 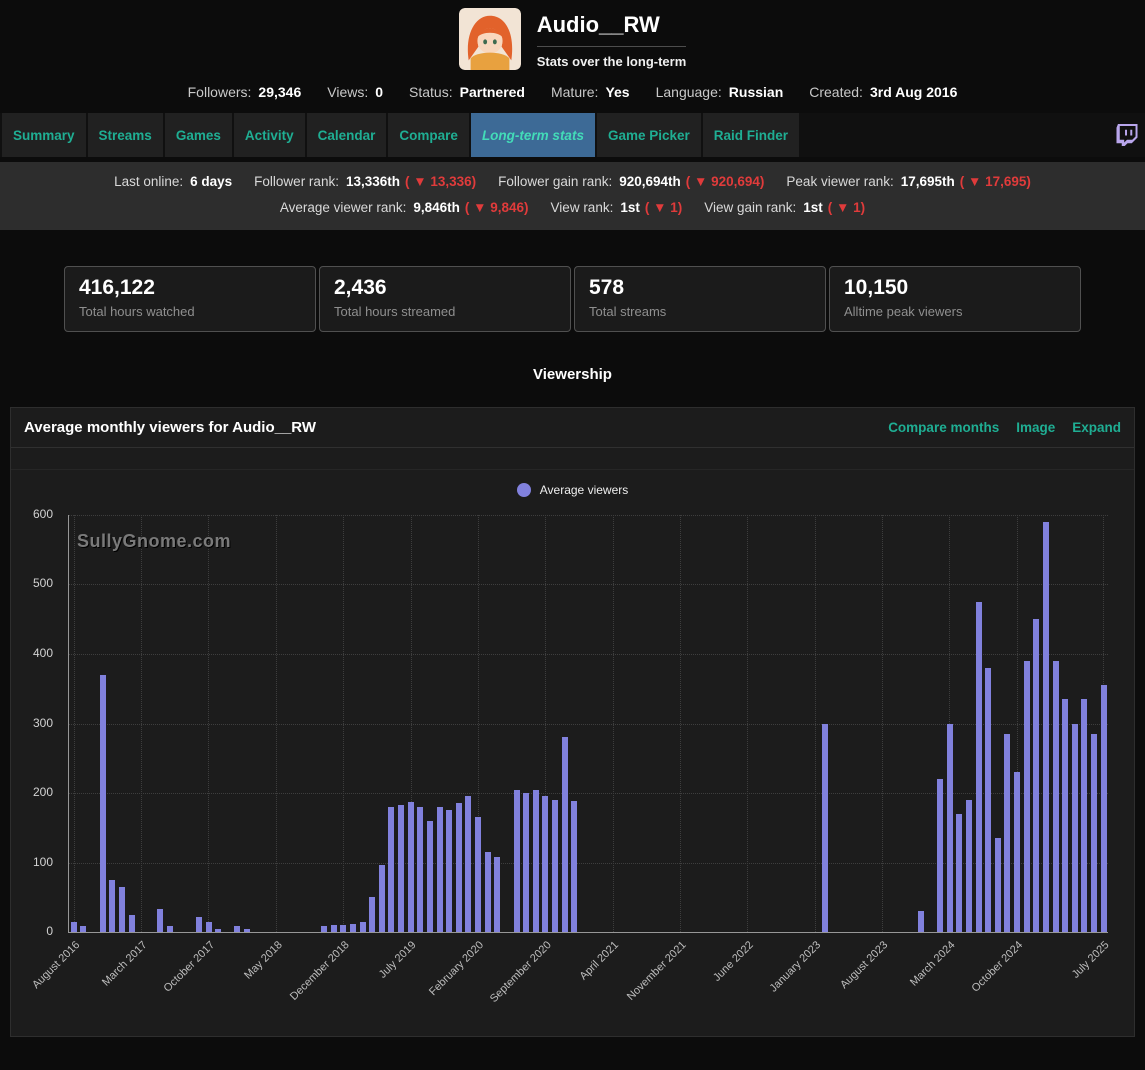 I want to click on twitch-icon, so click(x=1127, y=135).